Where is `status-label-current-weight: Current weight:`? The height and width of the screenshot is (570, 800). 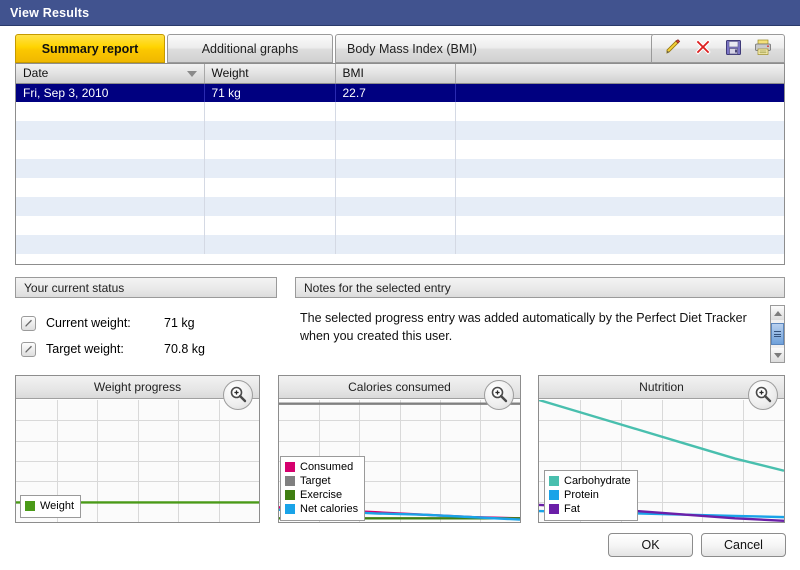
status-label-current-weight: Current weight: is located at coordinates (88, 323).